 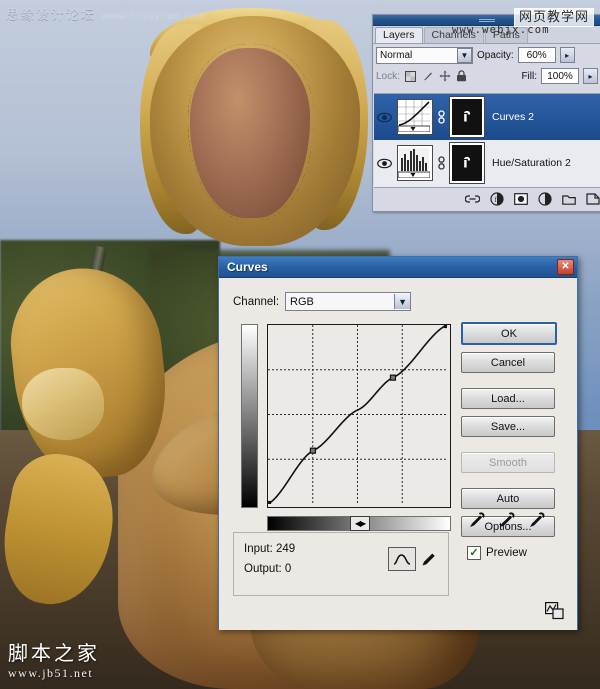 I want to click on channel-label: Channel:, so click(x=256, y=301).